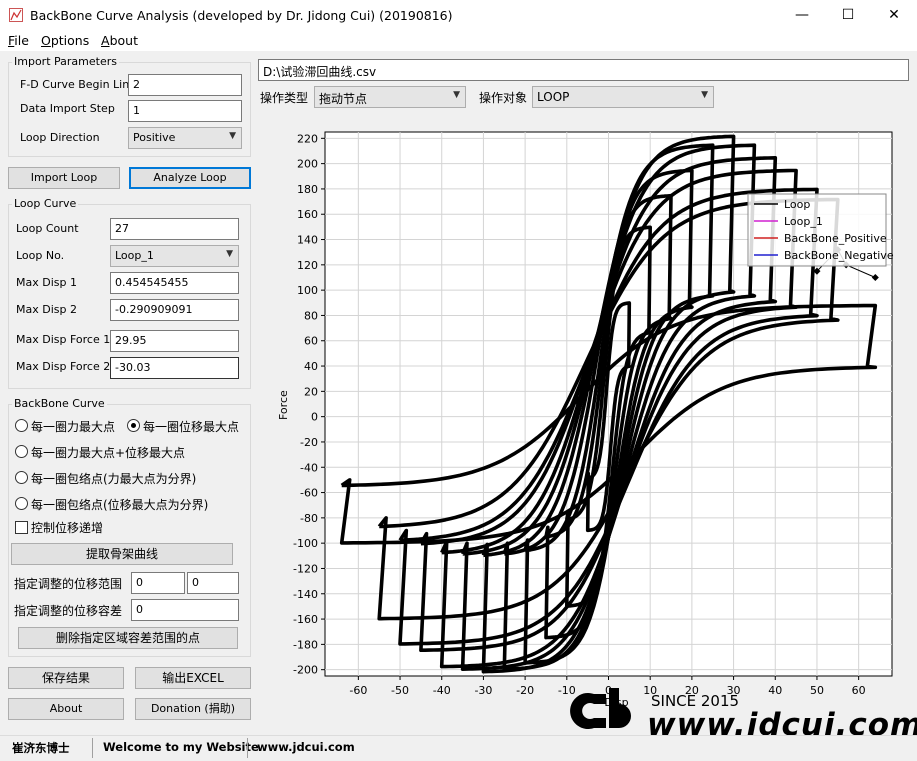  Describe the element at coordinates (68, 611) in the screenshot. I see `tolerance-label: 指定调整的位移容差` at that location.